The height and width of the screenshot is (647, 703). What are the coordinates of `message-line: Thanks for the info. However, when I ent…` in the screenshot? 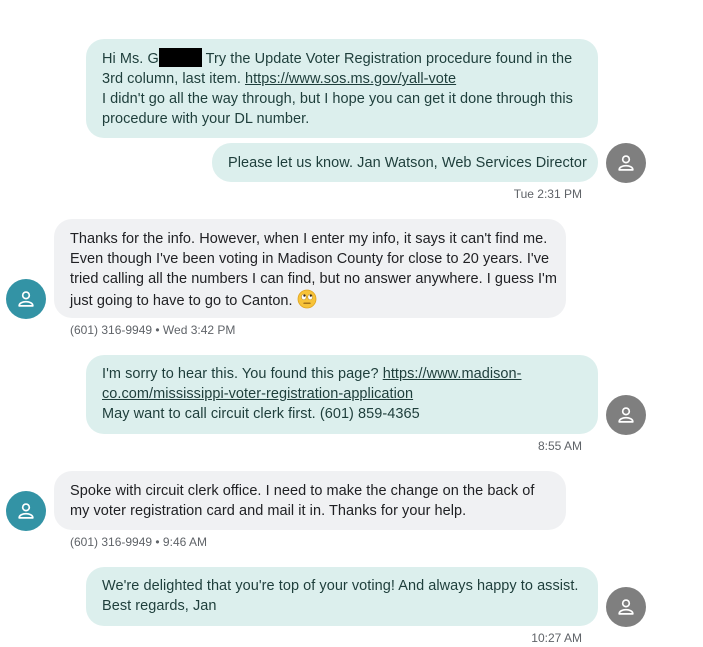 It's located at (309, 239).